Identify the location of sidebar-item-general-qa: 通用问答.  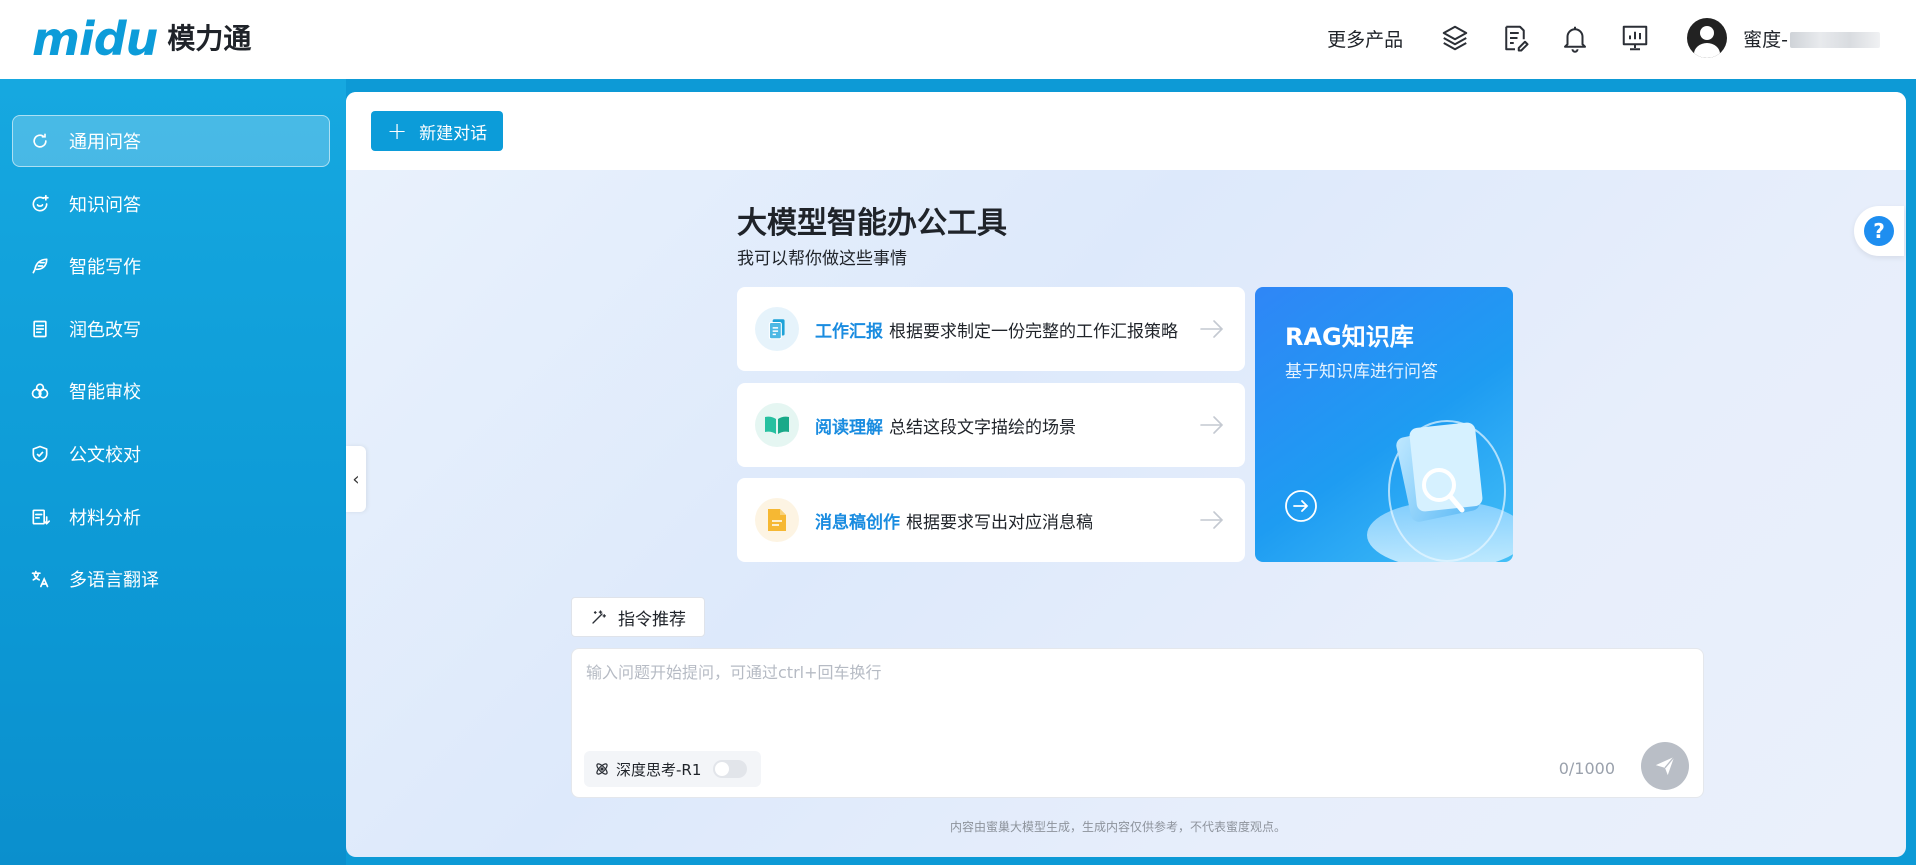
(171, 141).